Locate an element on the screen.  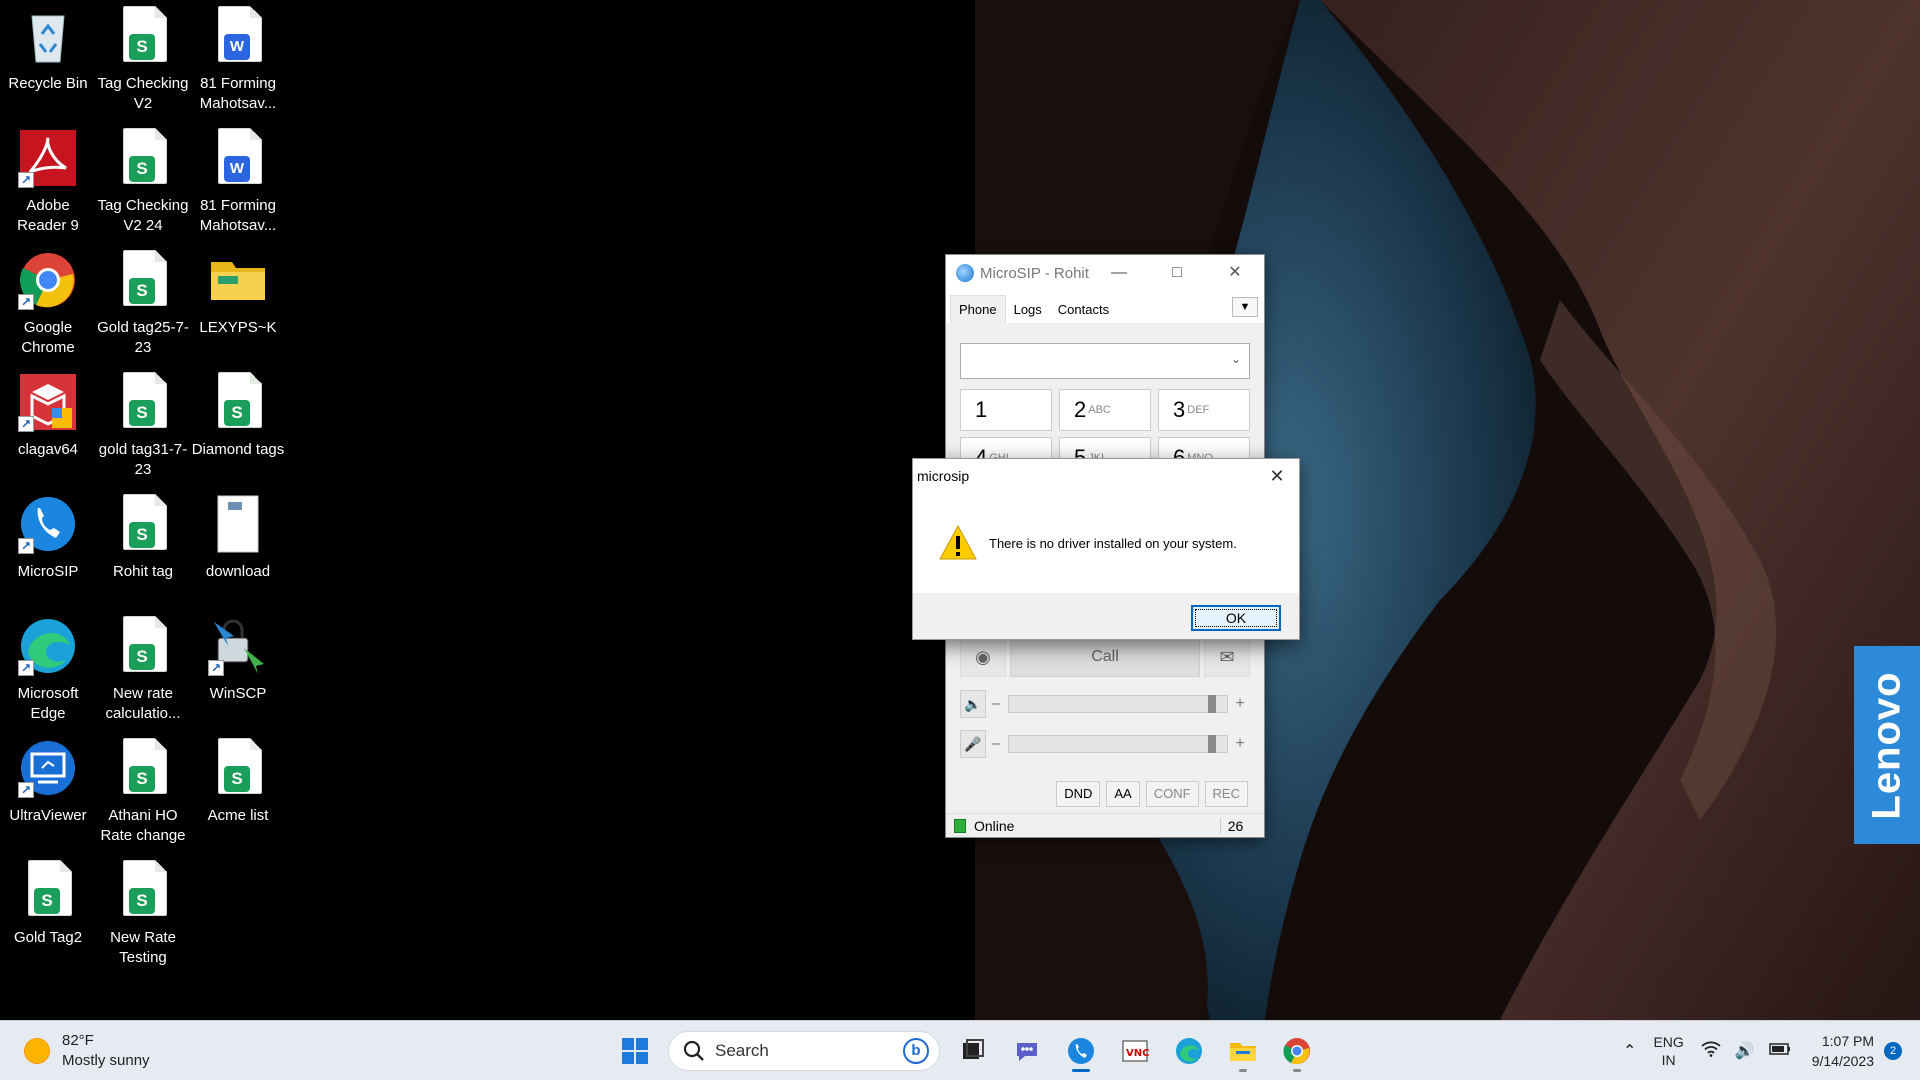
desktop-icon: S New Rate Testing is located at coordinates (143, 913).